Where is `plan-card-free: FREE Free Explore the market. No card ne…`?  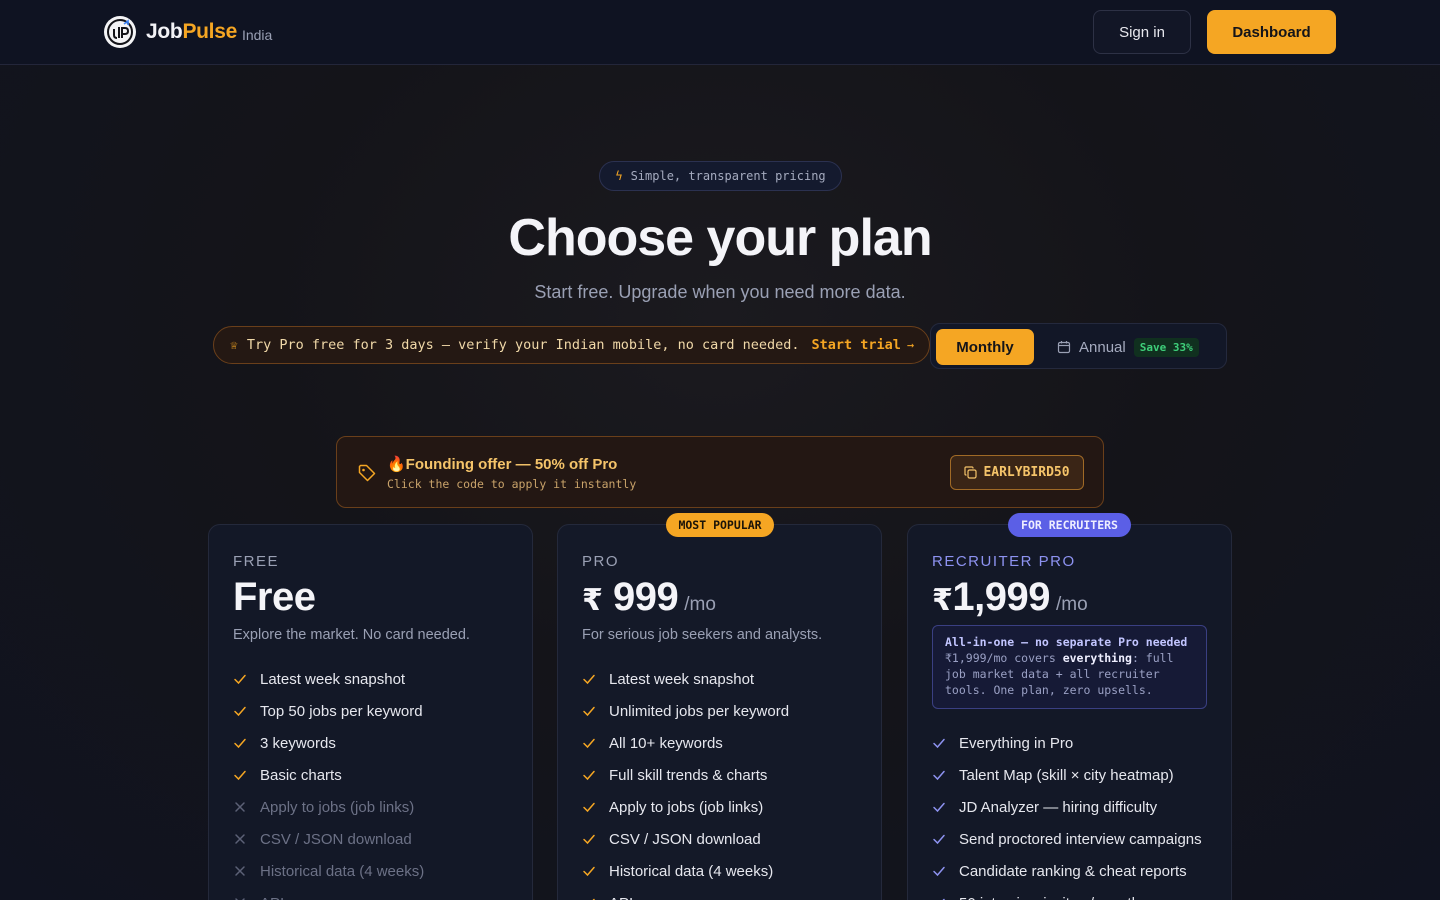 plan-card-free: FREE Free Explore the market. No card ne… is located at coordinates (370, 712).